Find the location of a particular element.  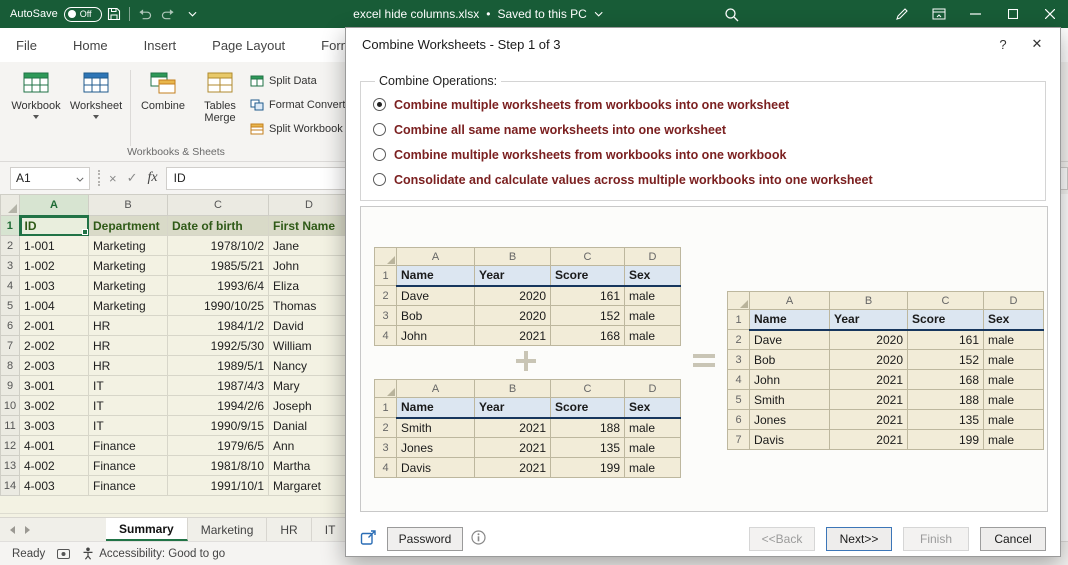

cell-C6: 1984/1/2 is located at coordinates (218, 325).